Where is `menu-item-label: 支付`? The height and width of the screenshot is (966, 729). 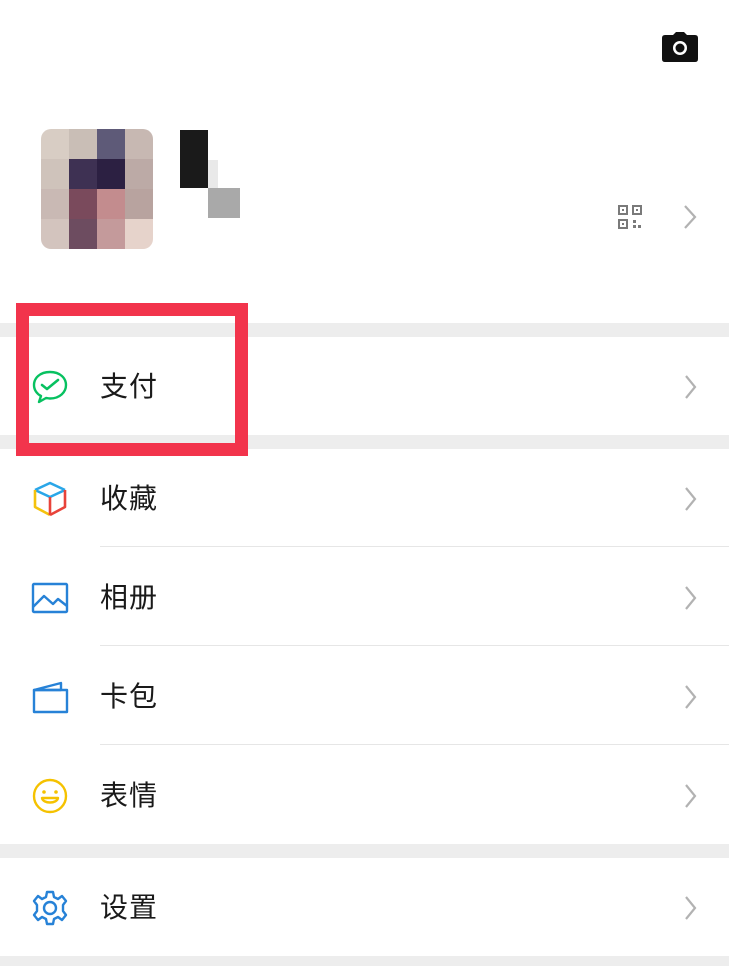
menu-item-label: 支付 is located at coordinates (129, 386).